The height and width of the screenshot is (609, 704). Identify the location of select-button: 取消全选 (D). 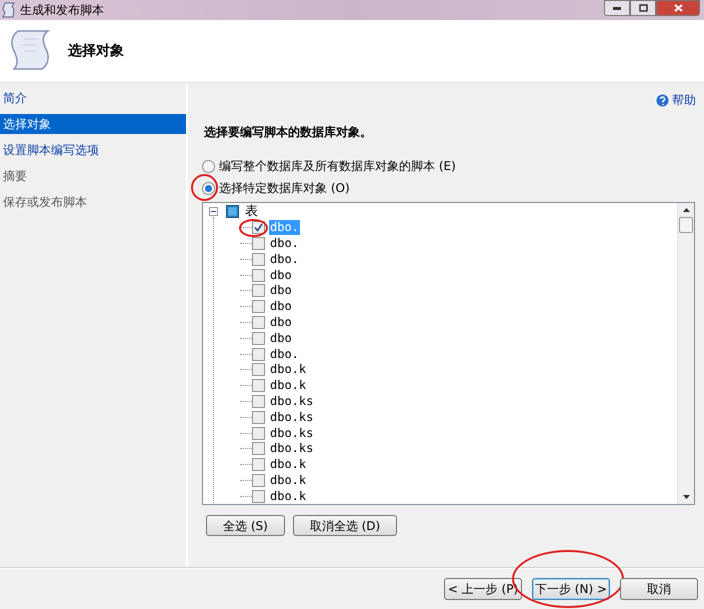
(345, 525).